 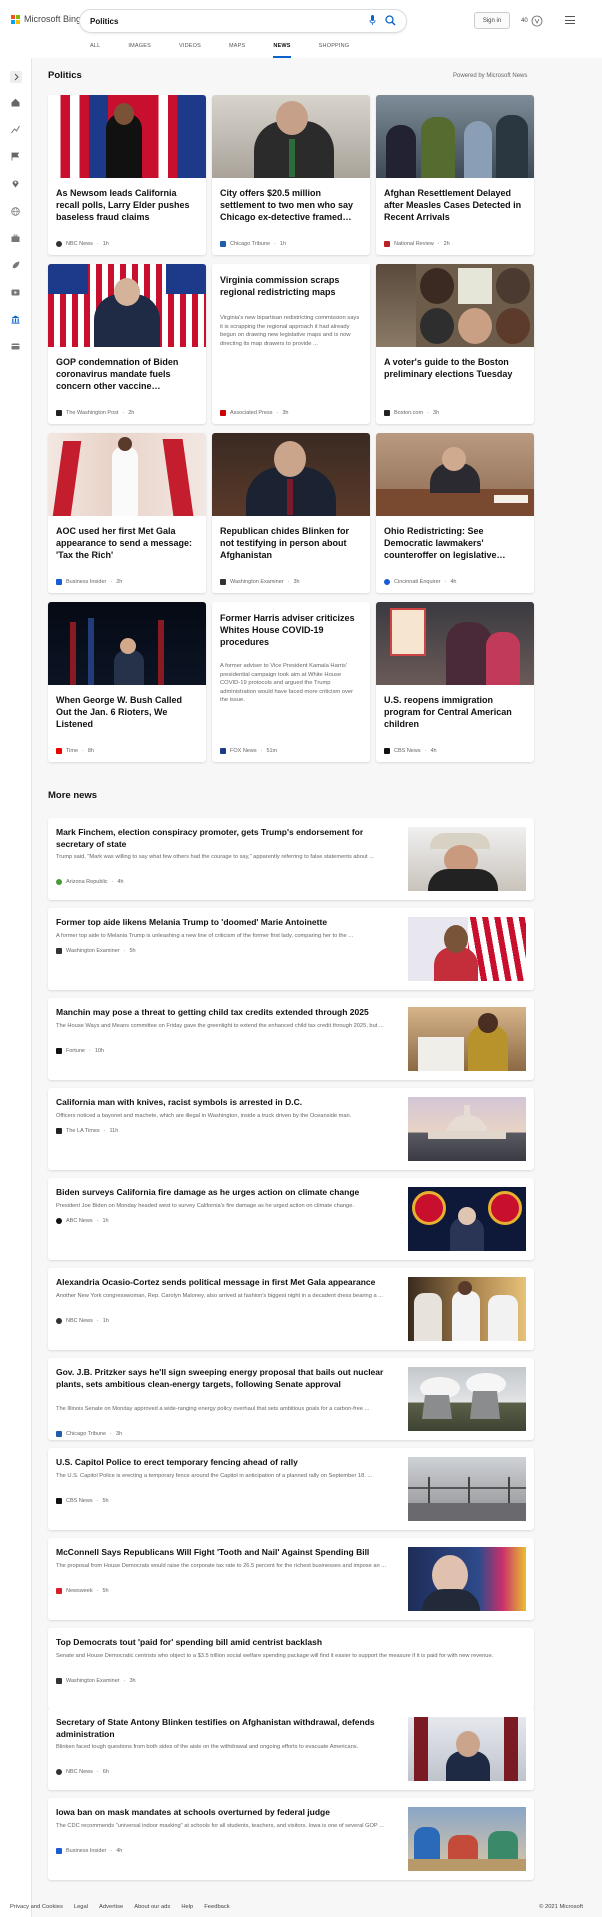 What do you see at coordinates (82, 1221) in the screenshot?
I see `news-source: ABC News · 1h` at bounding box center [82, 1221].